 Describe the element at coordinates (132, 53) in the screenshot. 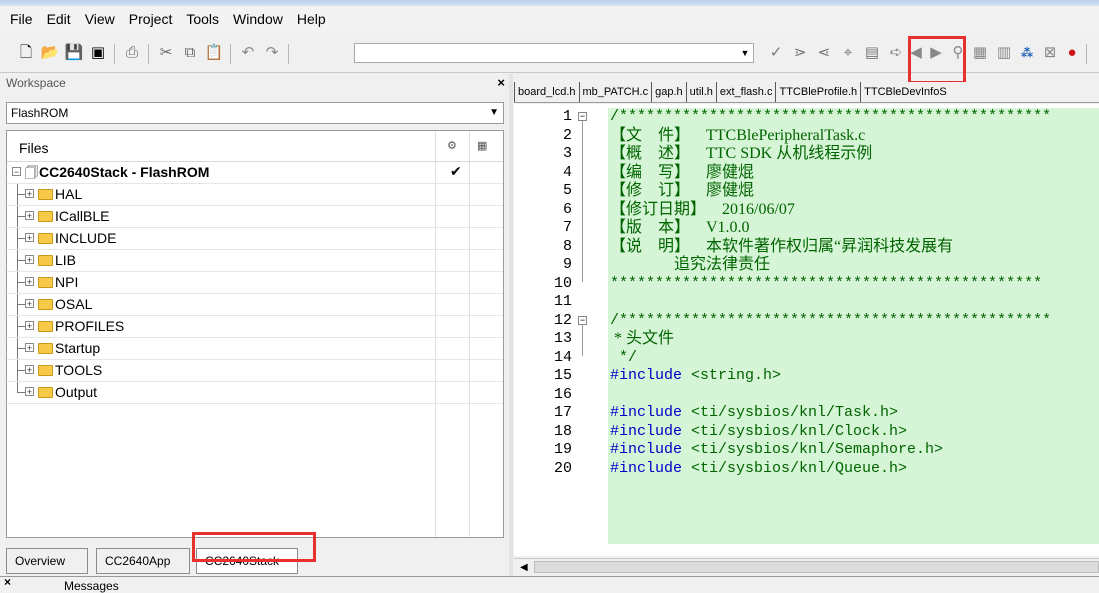

I see `print-icon: ⎙` at that location.